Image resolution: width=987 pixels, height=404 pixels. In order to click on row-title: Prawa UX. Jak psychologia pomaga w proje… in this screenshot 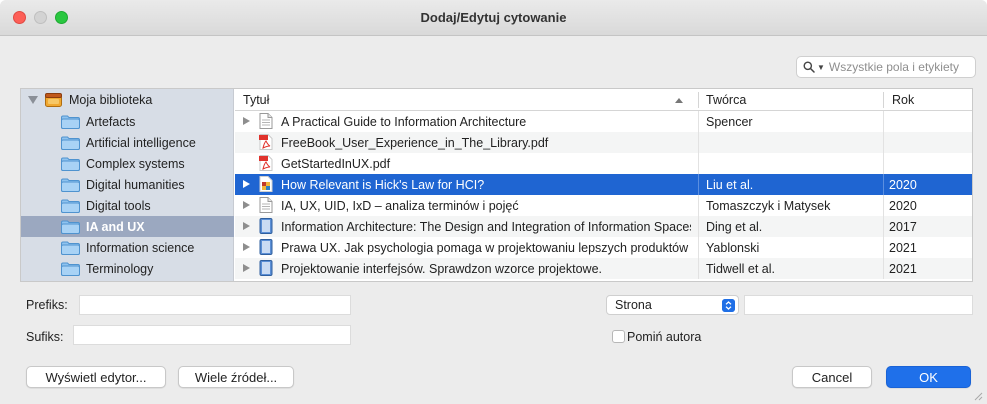, I will do `click(486, 248)`.